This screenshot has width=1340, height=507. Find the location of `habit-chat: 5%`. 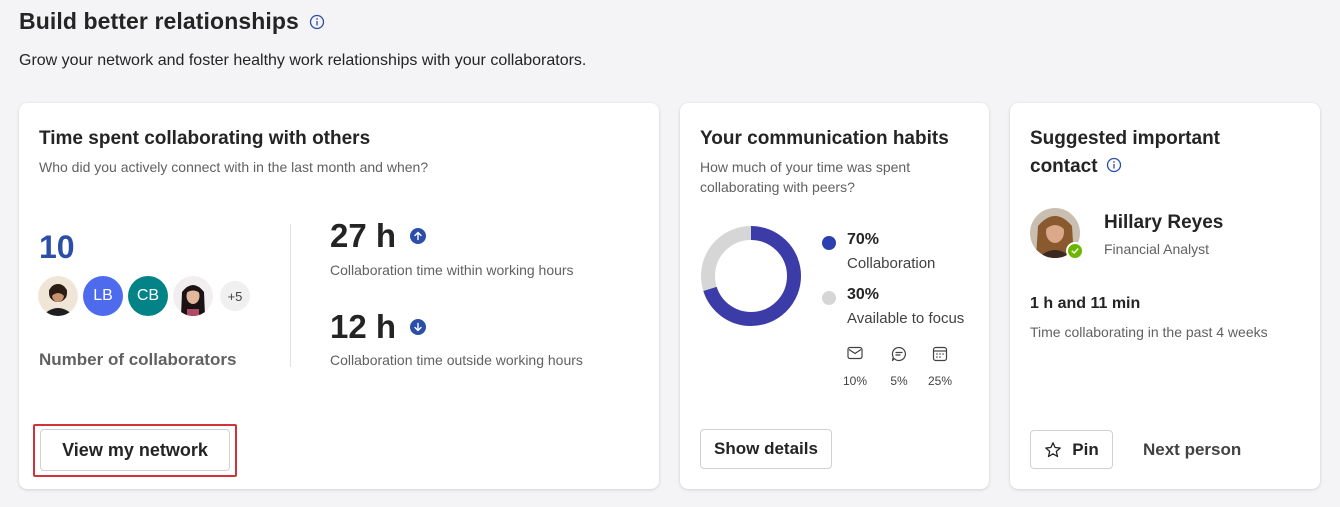

habit-chat: 5% is located at coordinates (899, 367).